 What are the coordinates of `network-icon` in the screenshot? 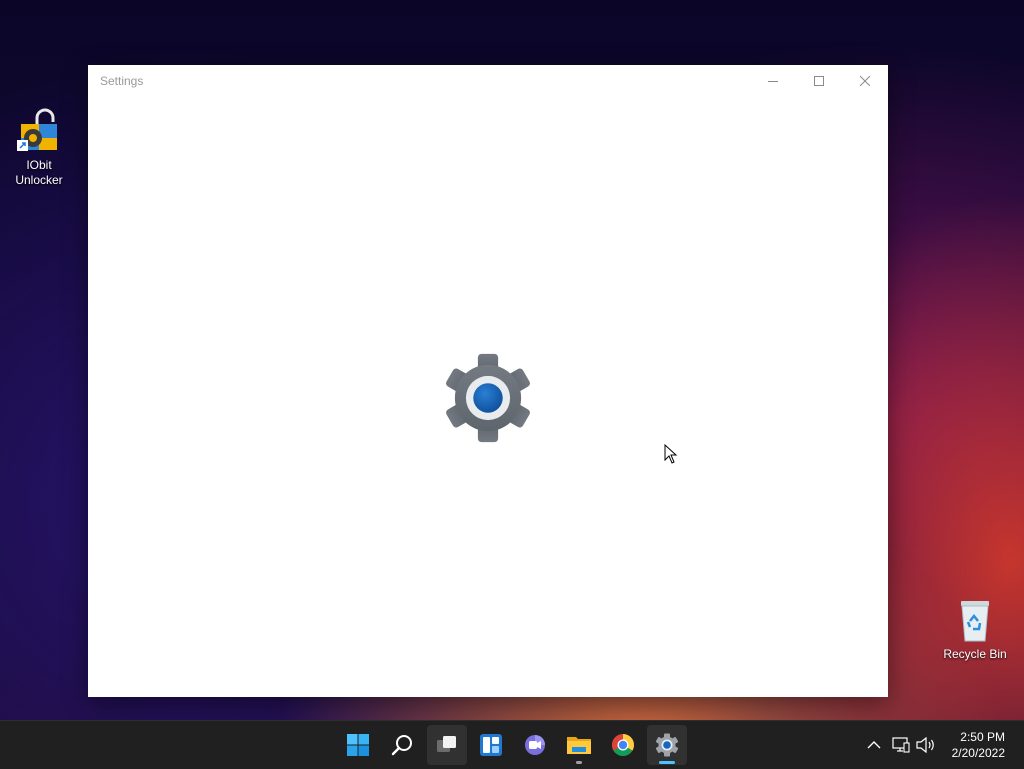 It's located at (901, 745).